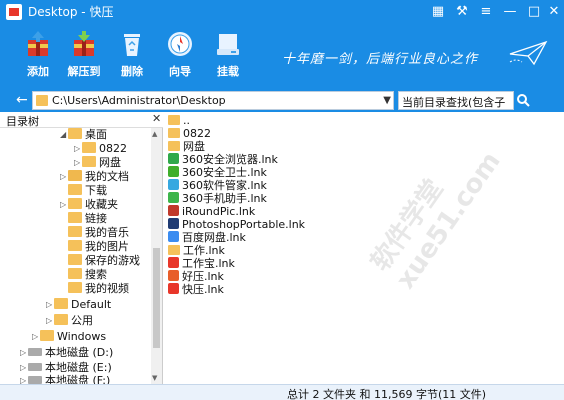  Describe the element at coordinates (201, 263) in the screenshot. I see `file-row: 工作宝.lnk` at that location.